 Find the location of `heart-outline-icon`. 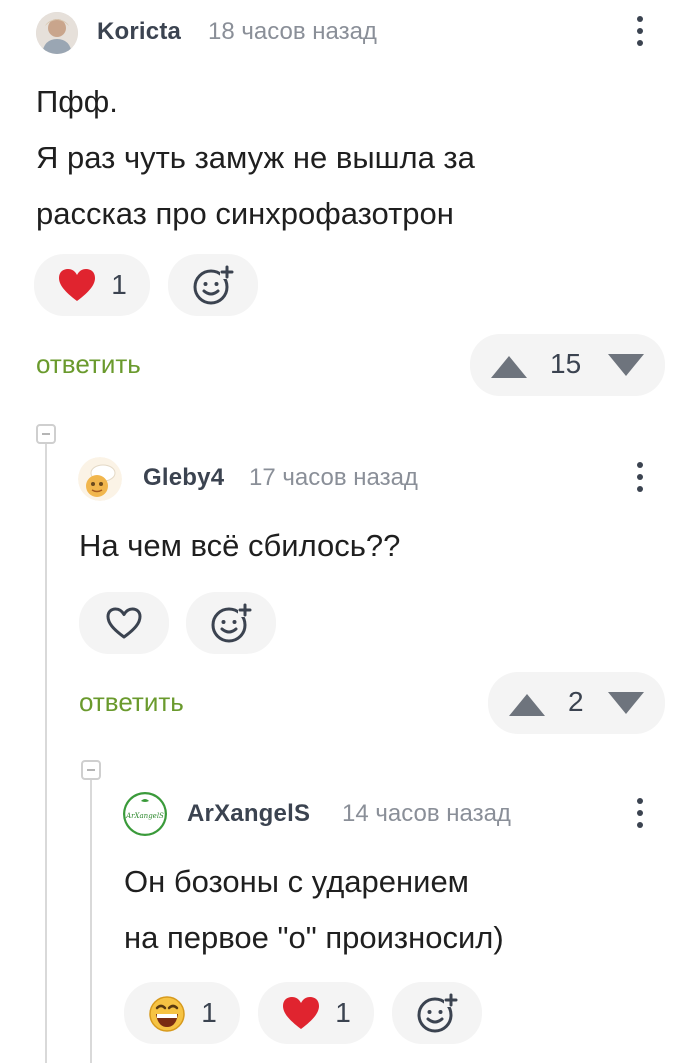

heart-outline-icon is located at coordinates (124, 623).